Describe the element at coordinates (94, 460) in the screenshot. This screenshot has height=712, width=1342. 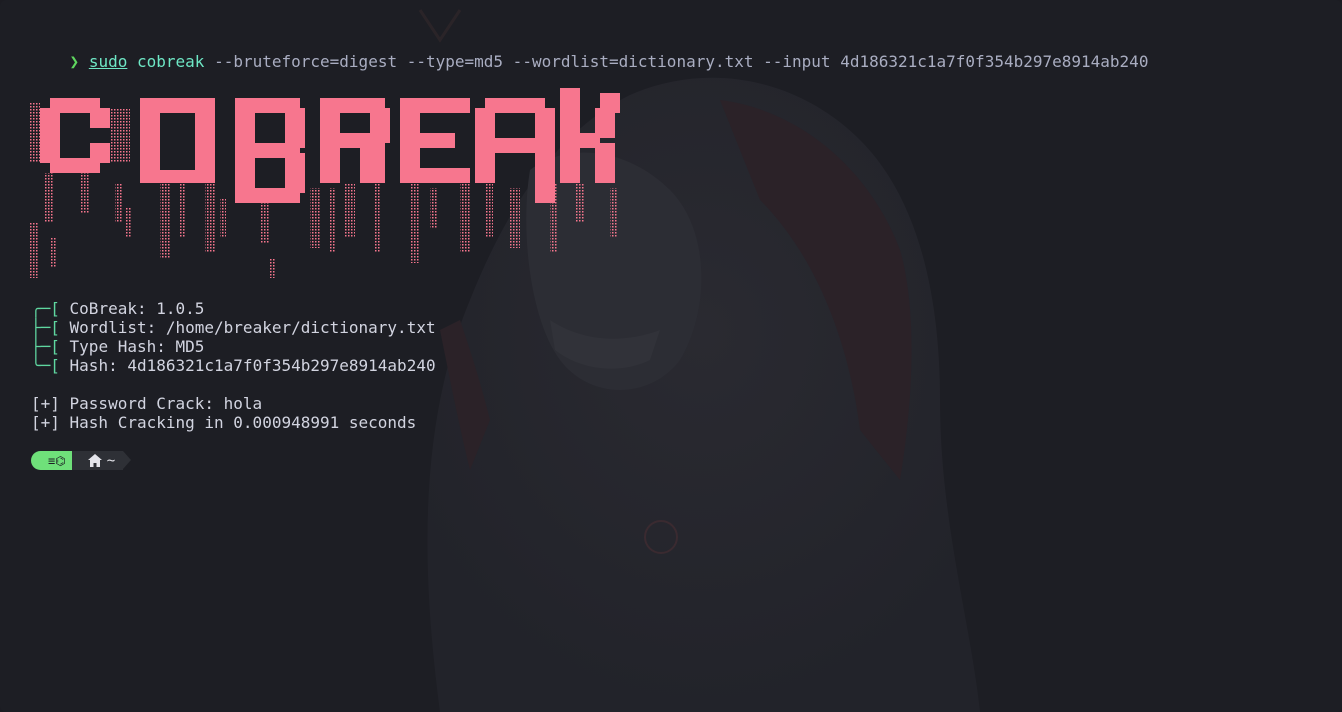
I see `home-icon` at that location.